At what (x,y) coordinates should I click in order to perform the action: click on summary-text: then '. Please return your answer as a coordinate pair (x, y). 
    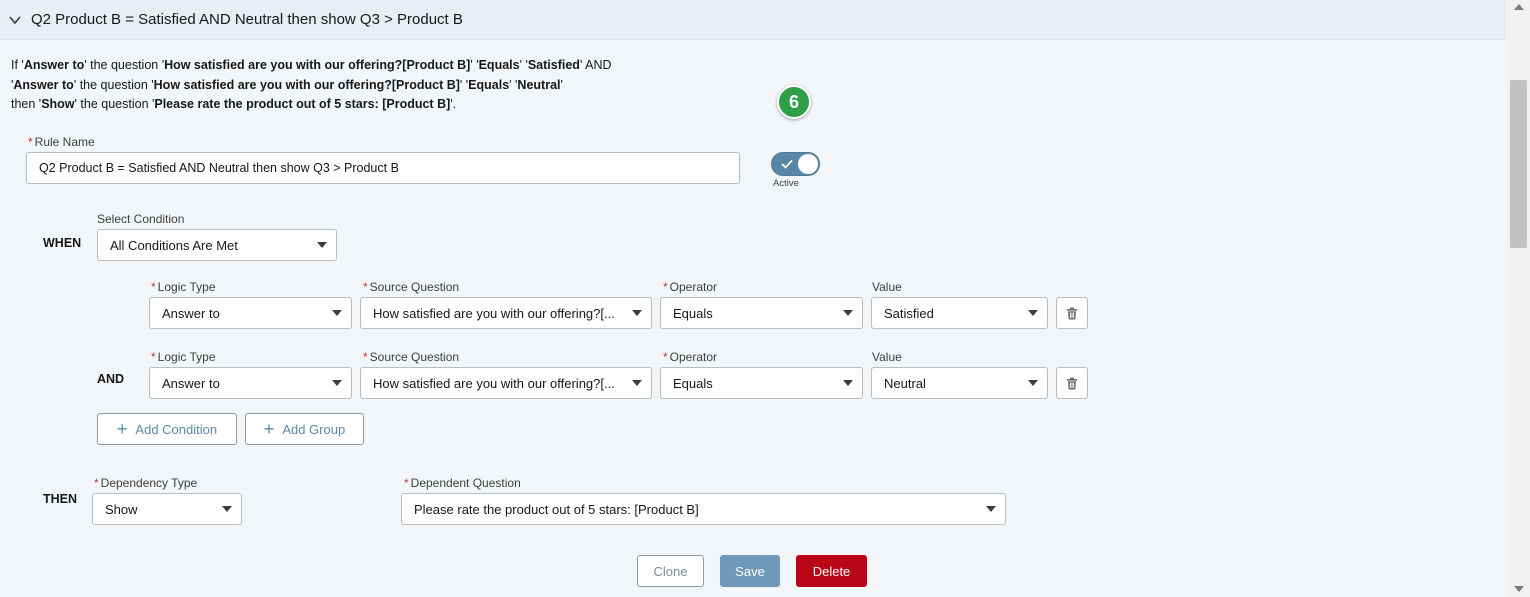
    Looking at the image, I should click on (26, 104).